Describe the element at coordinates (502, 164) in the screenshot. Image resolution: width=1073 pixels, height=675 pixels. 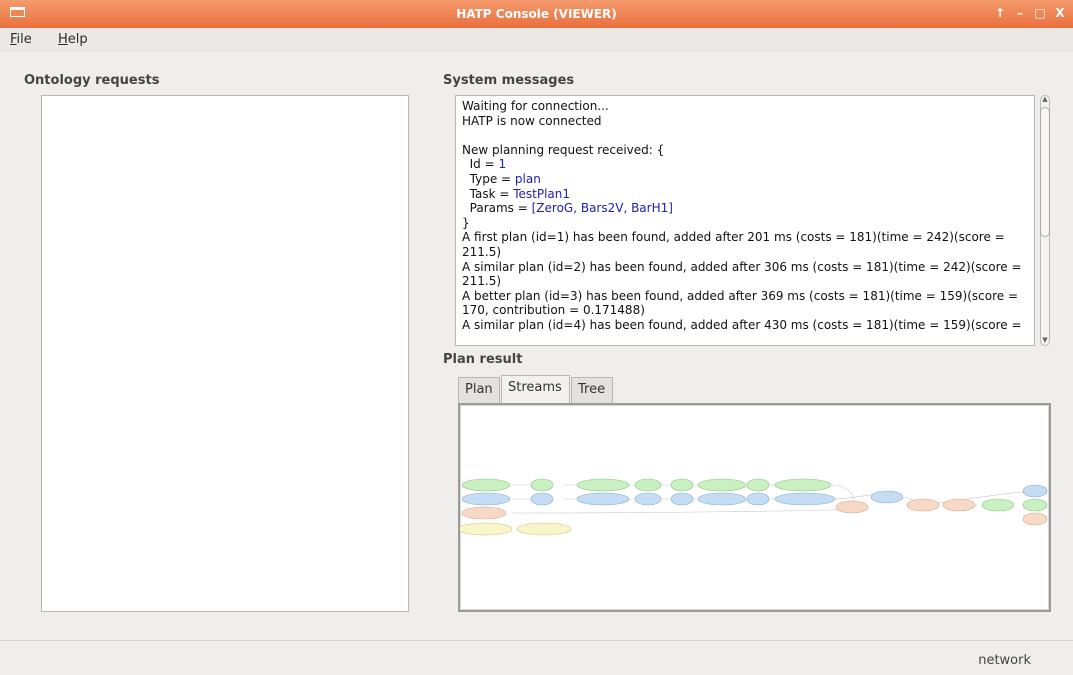
I see `param-value: 1` at that location.